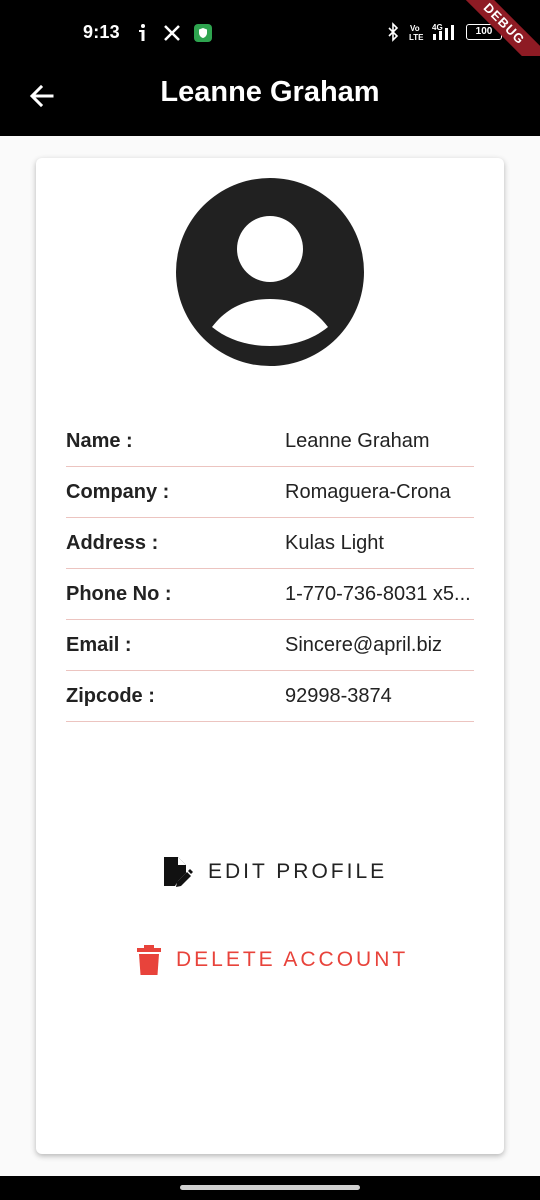  Describe the element at coordinates (357, 441) in the screenshot. I see `detail-value: Leanne Graham` at that location.